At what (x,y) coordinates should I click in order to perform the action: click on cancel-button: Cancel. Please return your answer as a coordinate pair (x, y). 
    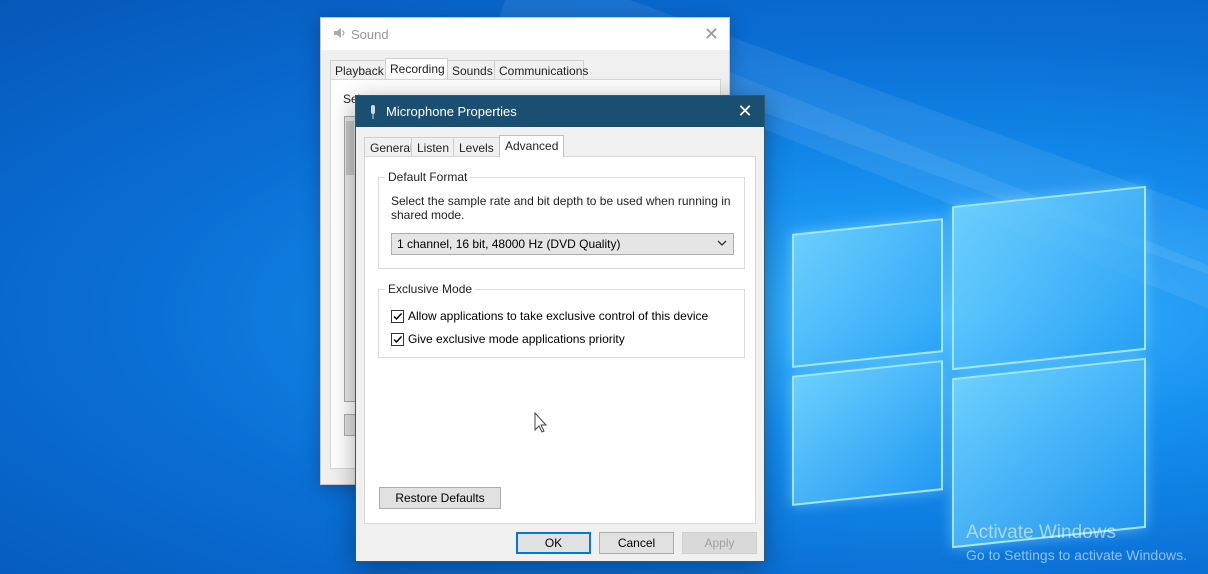
    Looking at the image, I should click on (636, 543).